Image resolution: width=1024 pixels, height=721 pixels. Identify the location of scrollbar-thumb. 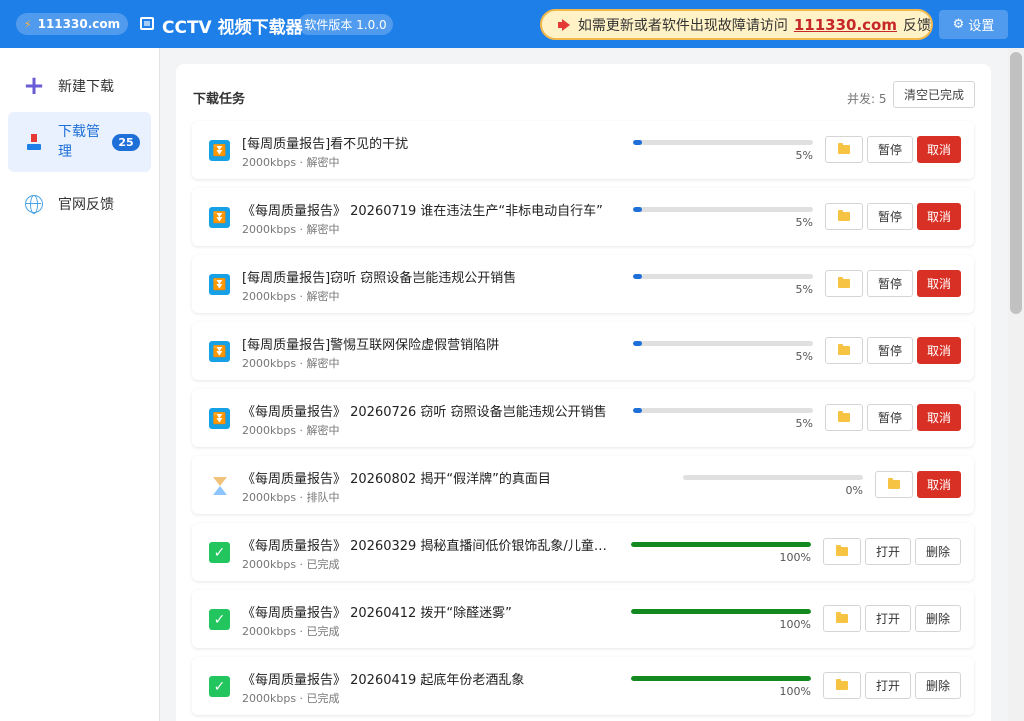
(1016, 183).